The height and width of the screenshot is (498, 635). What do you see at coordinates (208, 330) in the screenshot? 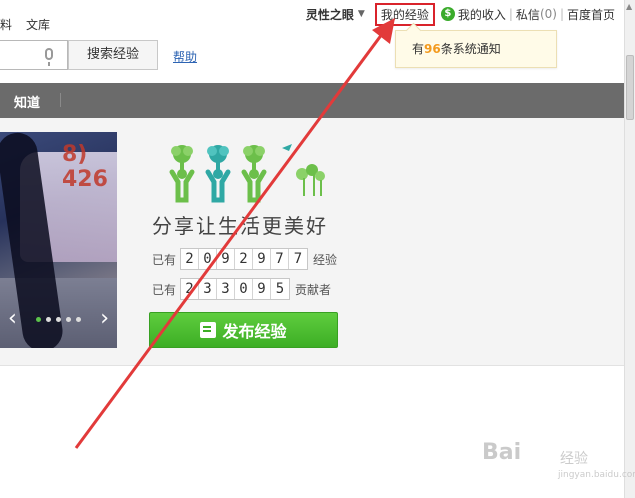
I see `edit-icon` at bounding box center [208, 330].